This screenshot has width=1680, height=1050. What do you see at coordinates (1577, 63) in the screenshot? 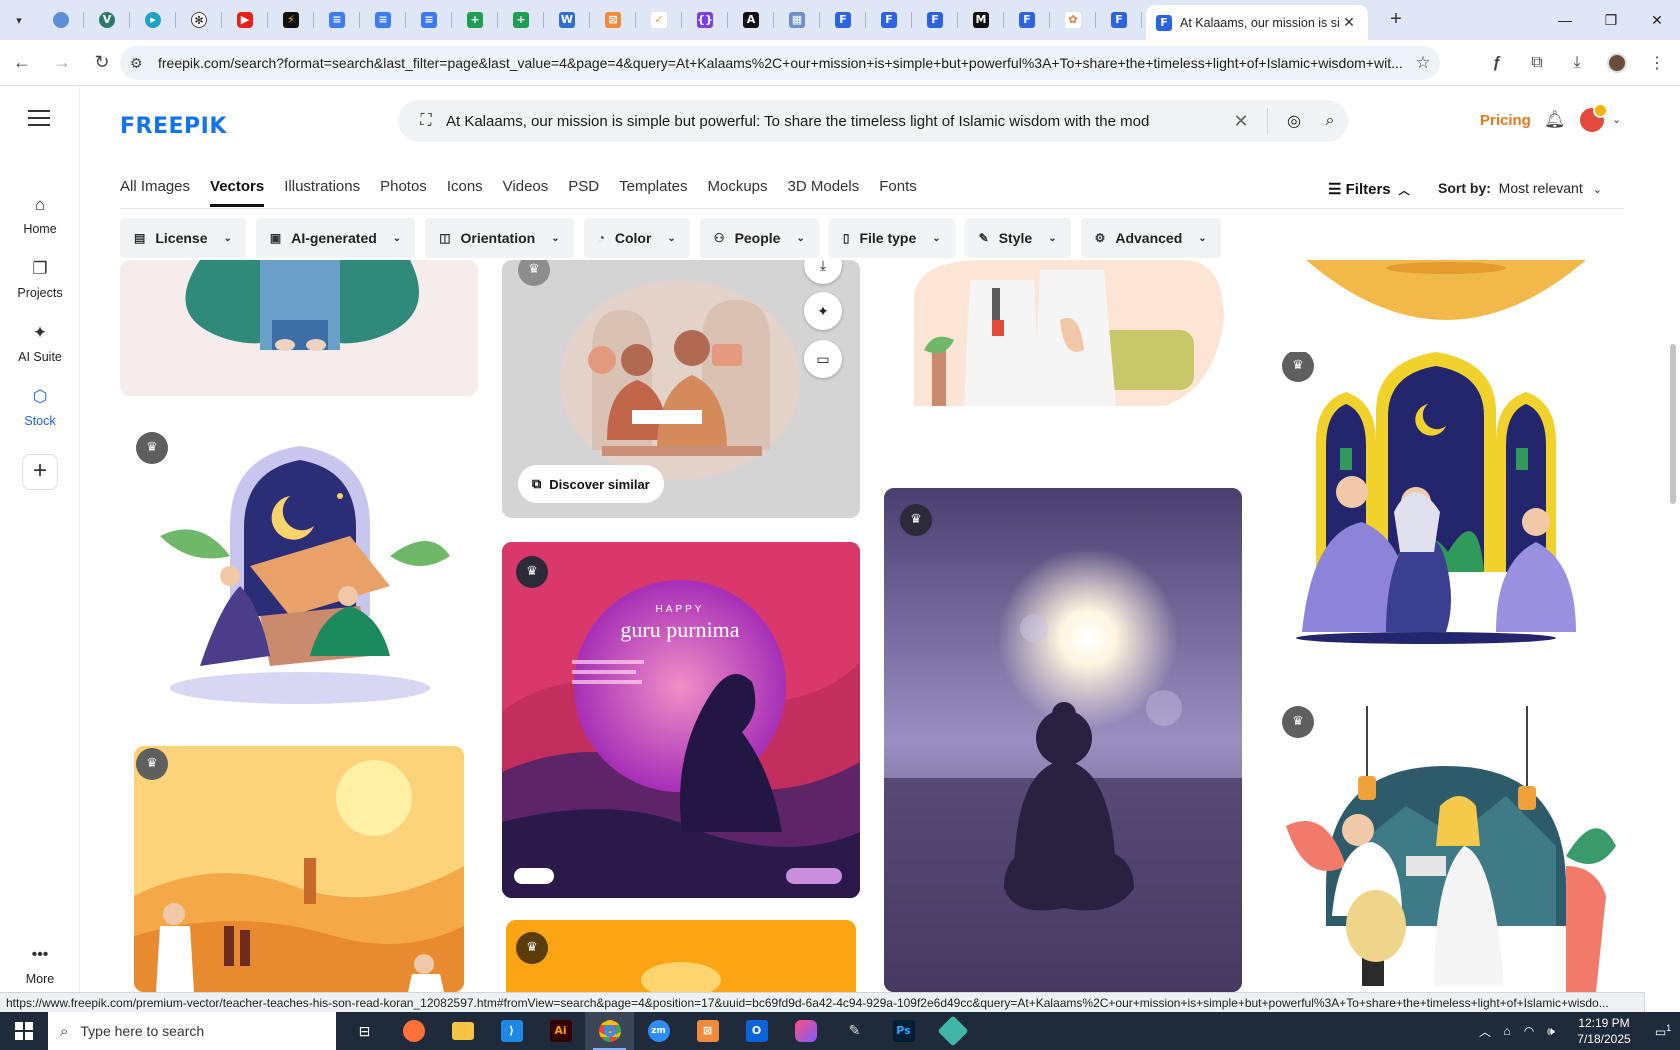
I see `download-icon: ⤓` at bounding box center [1577, 63].